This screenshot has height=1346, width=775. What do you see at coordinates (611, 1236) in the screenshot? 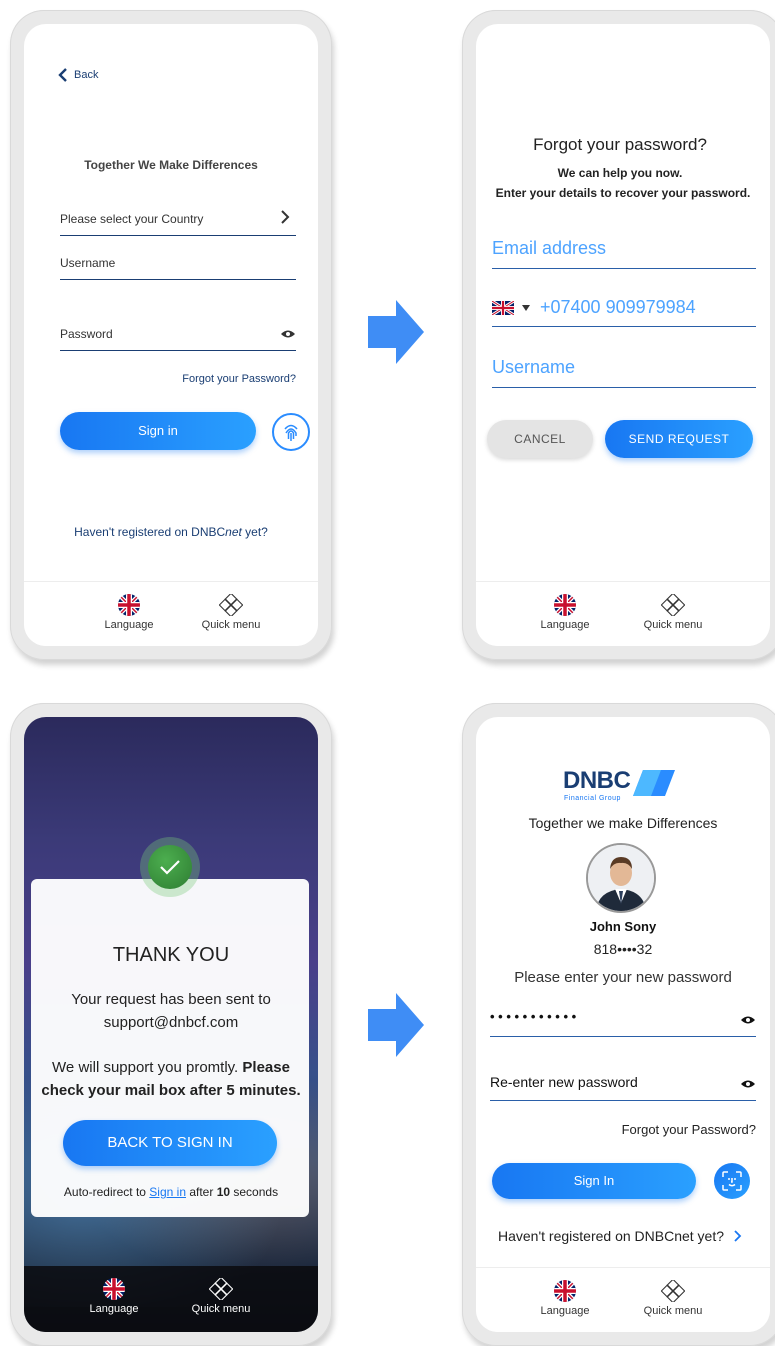
I see `register-text: Haven't registered on DNBCnet yet?` at bounding box center [611, 1236].